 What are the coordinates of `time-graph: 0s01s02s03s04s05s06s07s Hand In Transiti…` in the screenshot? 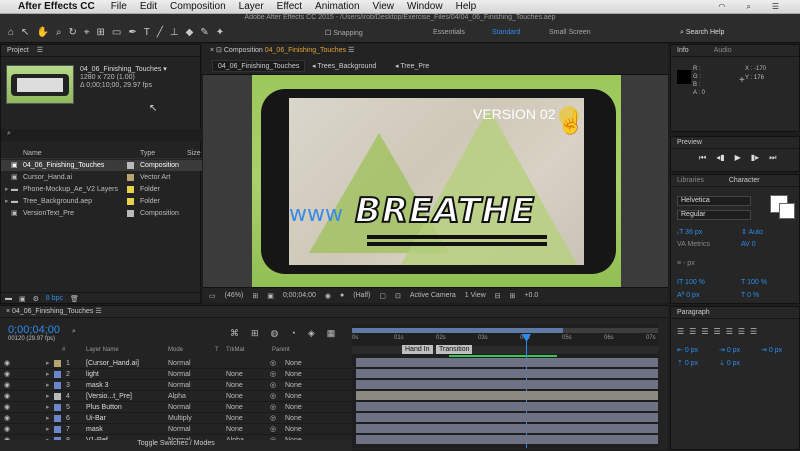 It's located at (505, 386).